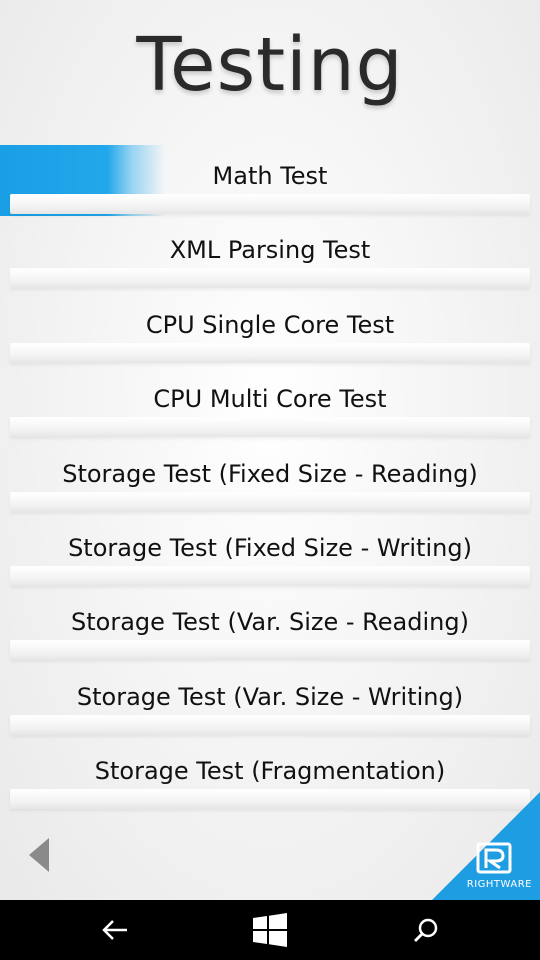 The height and width of the screenshot is (960, 540). I want to click on test-item-storage-fixed-writing: Storage Test (Fixed Size - Writing), so click(270, 551).